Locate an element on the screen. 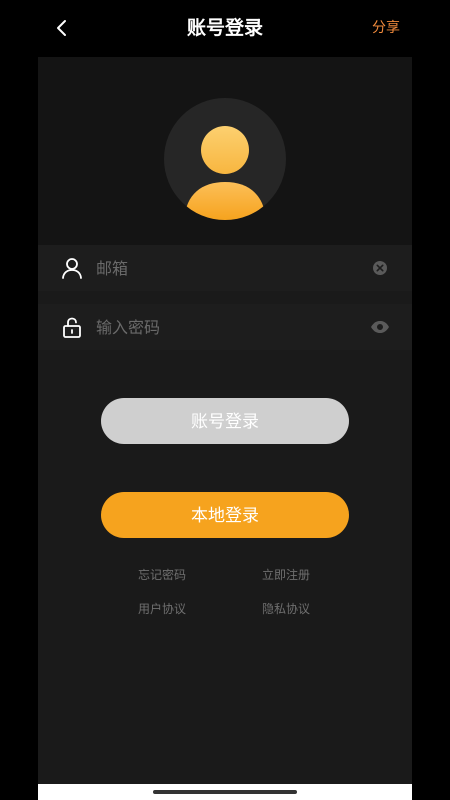  clear-icon is located at coordinates (380, 268).